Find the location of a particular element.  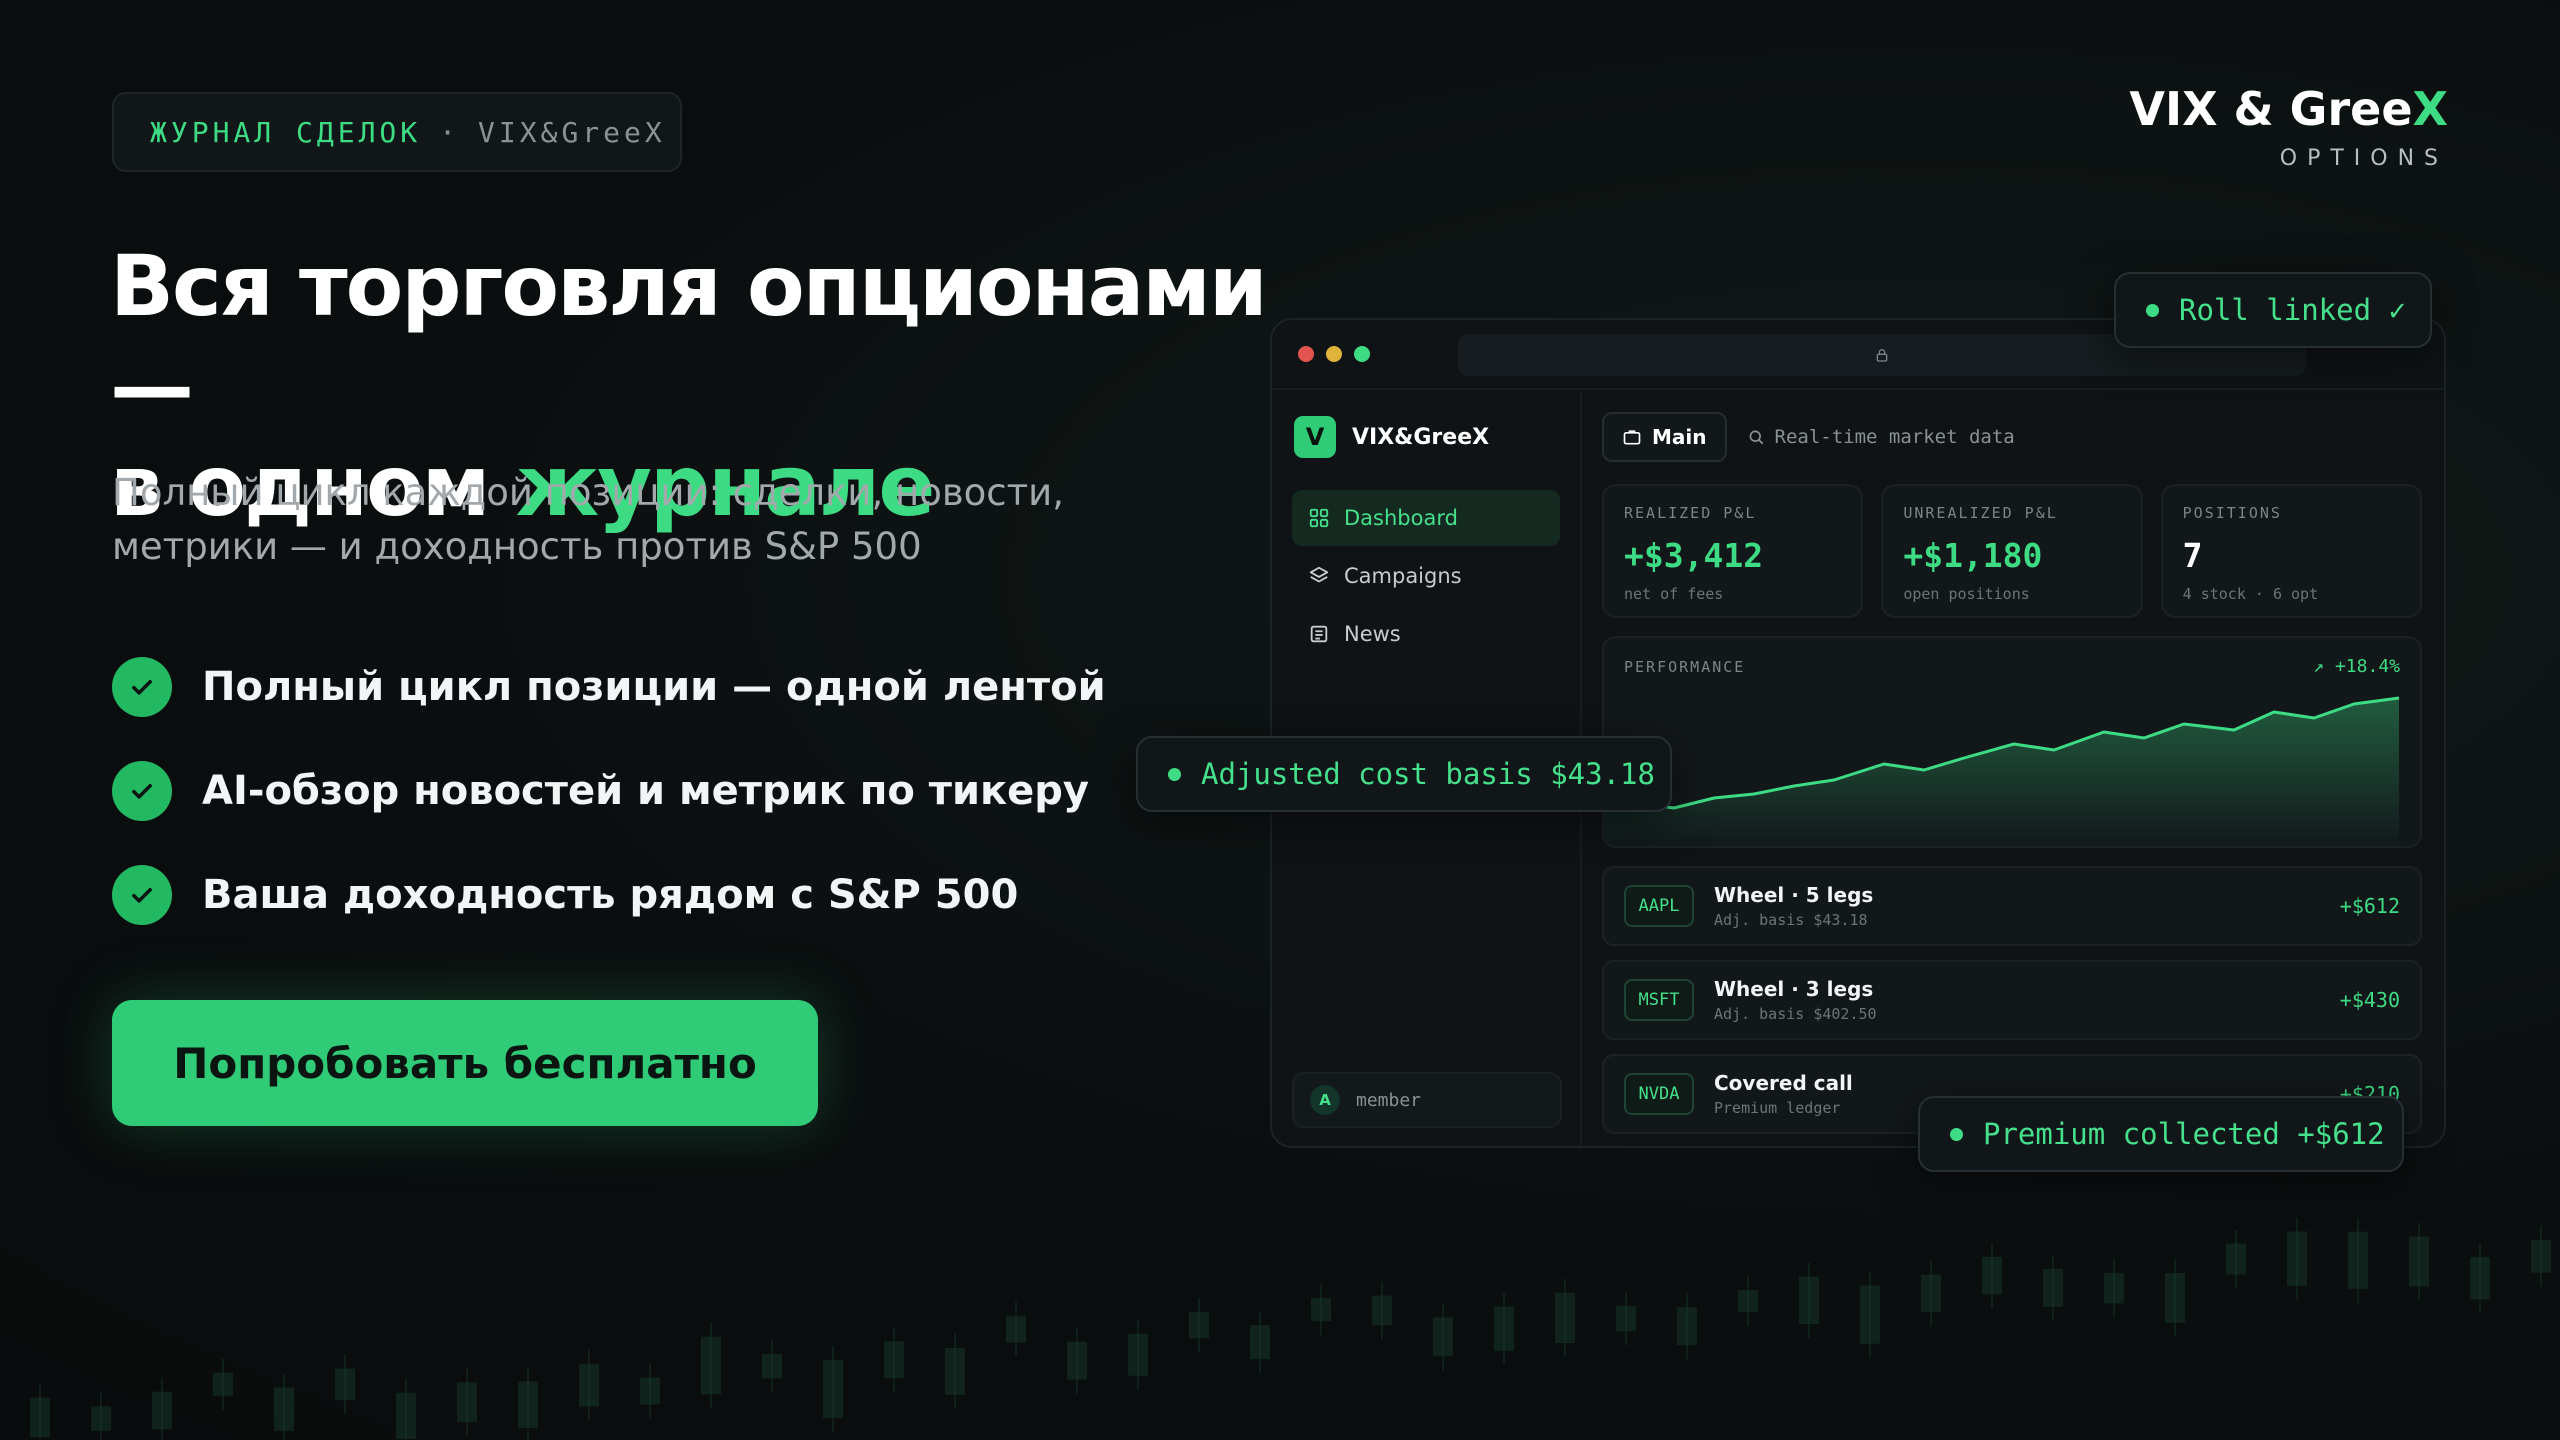

tag-part1: ЖУРНАЛ СДЕЛОК is located at coordinates (286, 132).